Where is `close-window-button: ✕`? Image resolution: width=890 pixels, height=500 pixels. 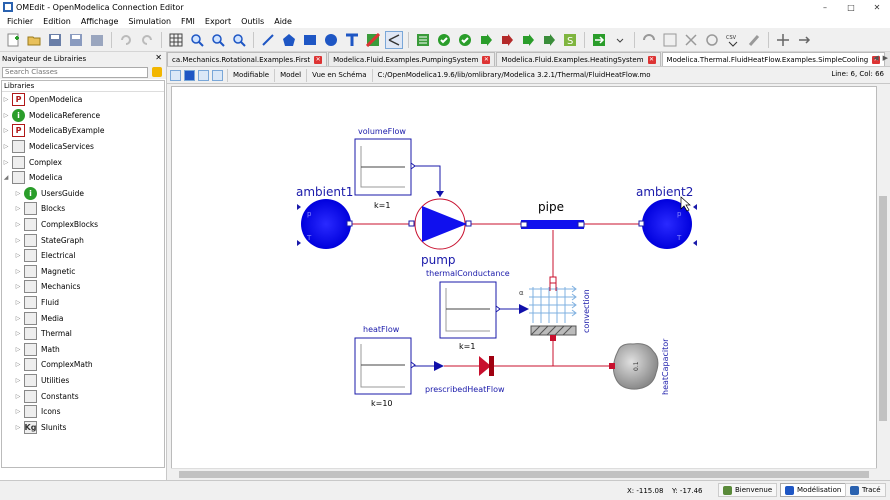
close-window-button: ✕ is located at coordinates (877, 7).